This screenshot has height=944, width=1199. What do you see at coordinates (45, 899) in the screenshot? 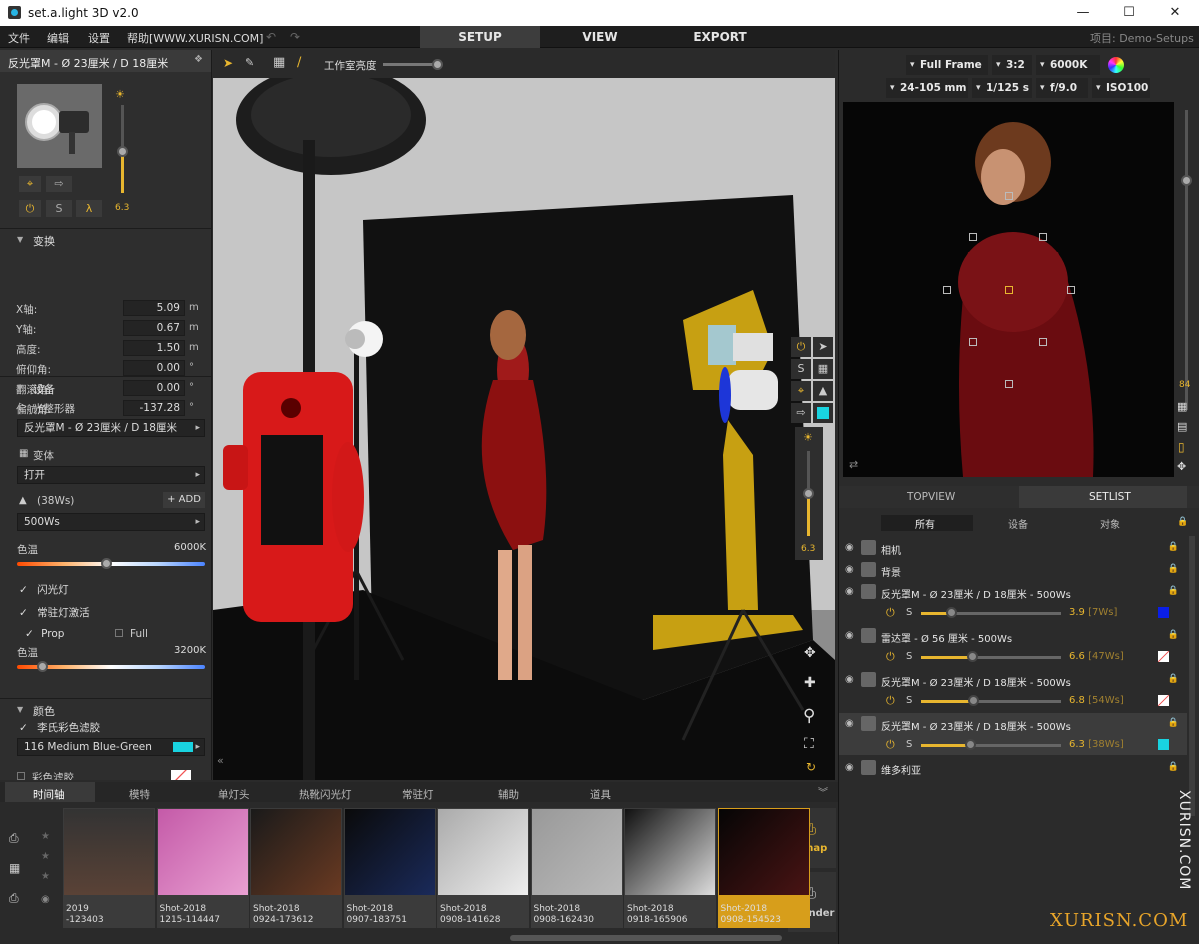
I see `eye-icon: ◉` at bounding box center [45, 899].